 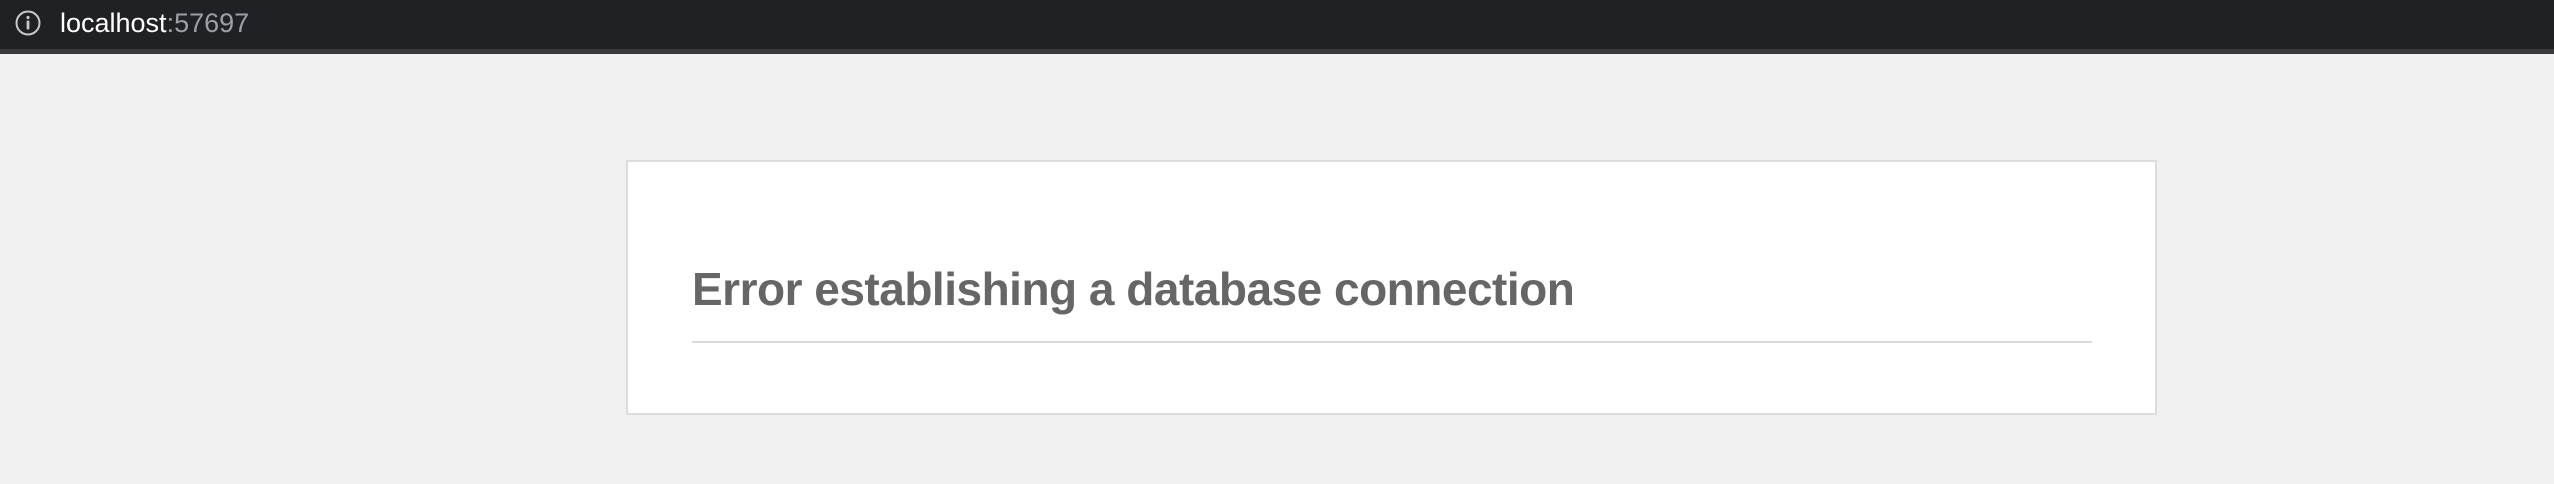 What do you see at coordinates (208, 23) in the screenshot?
I see `url-port: :57697` at bounding box center [208, 23].